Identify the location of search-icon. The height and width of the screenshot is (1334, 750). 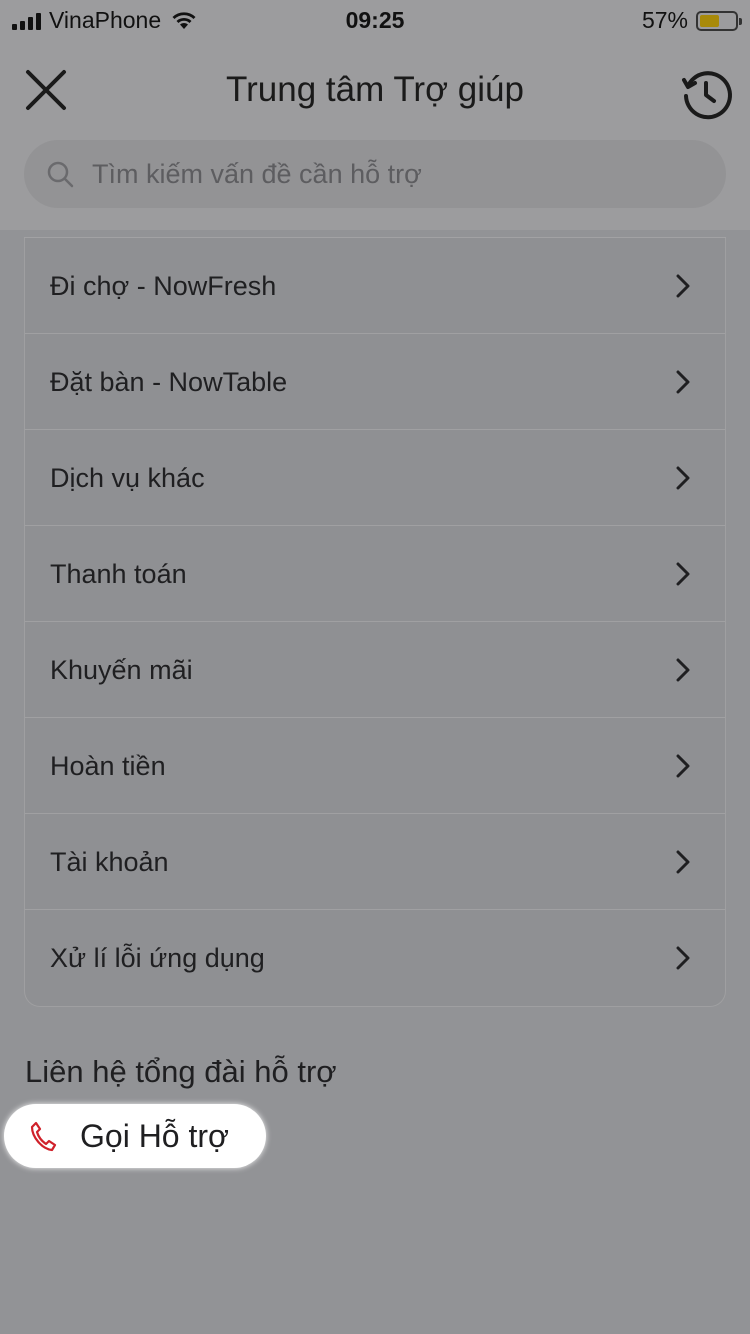
(60, 174).